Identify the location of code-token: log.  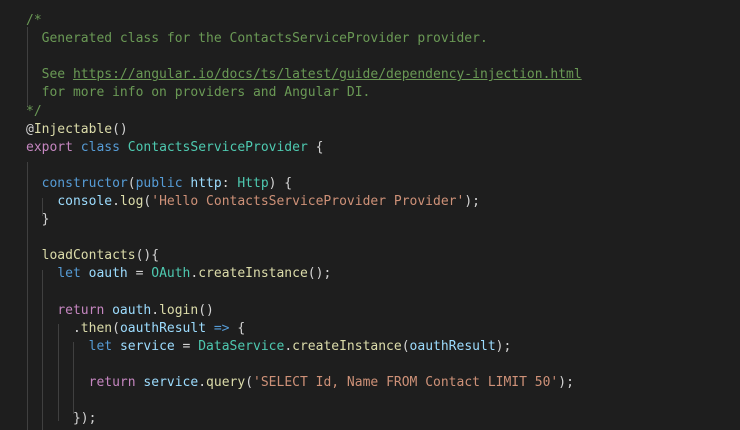
(131, 201).